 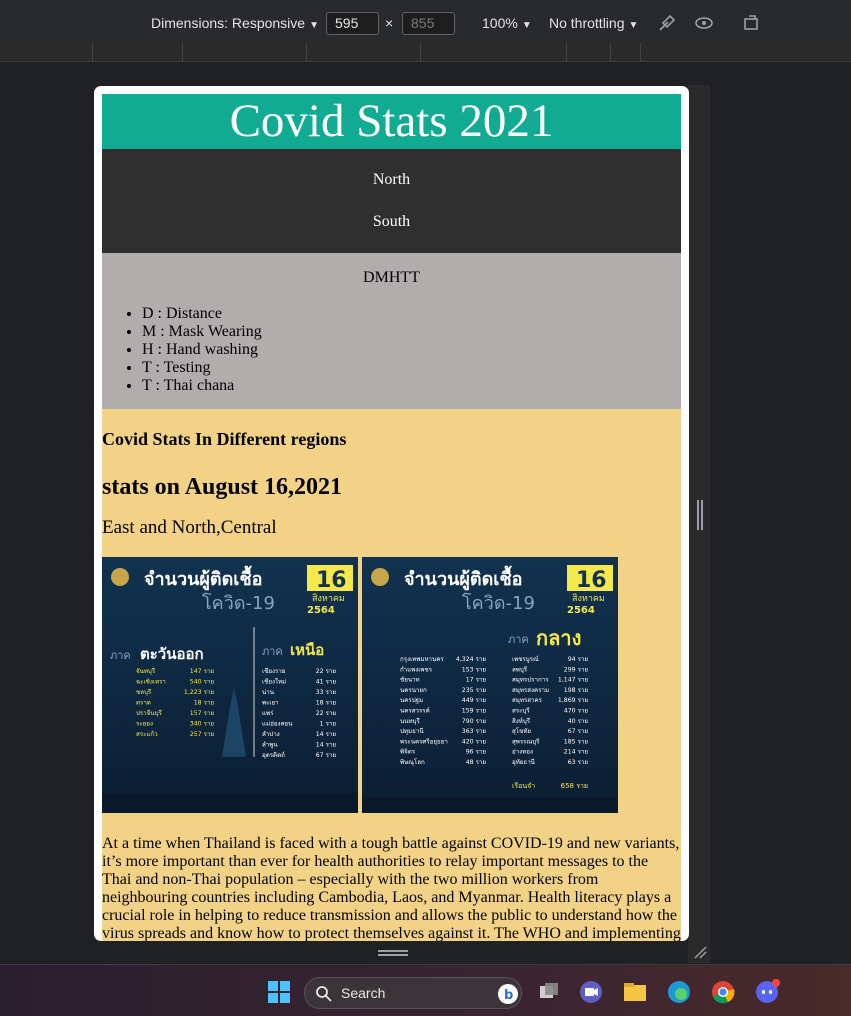 What do you see at coordinates (524, 762) in the screenshot?
I see `infographic-row-name: อุทัยธานี` at bounding box center [524, 762].